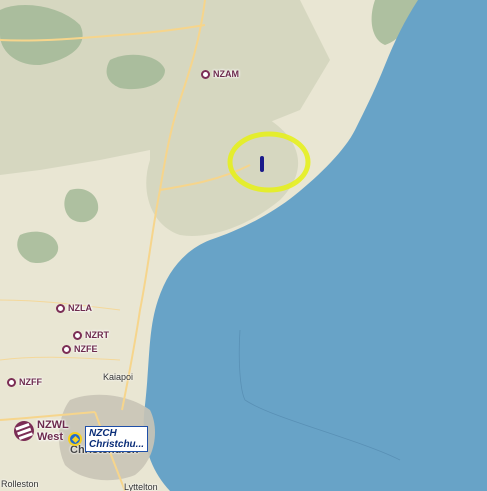 This screenshot has width=487, height=491. What do you see at coordinates (141, 486) in the screenshot?
I see `town-lyttelton: Lyttelton` at bounding box center [141, 486].